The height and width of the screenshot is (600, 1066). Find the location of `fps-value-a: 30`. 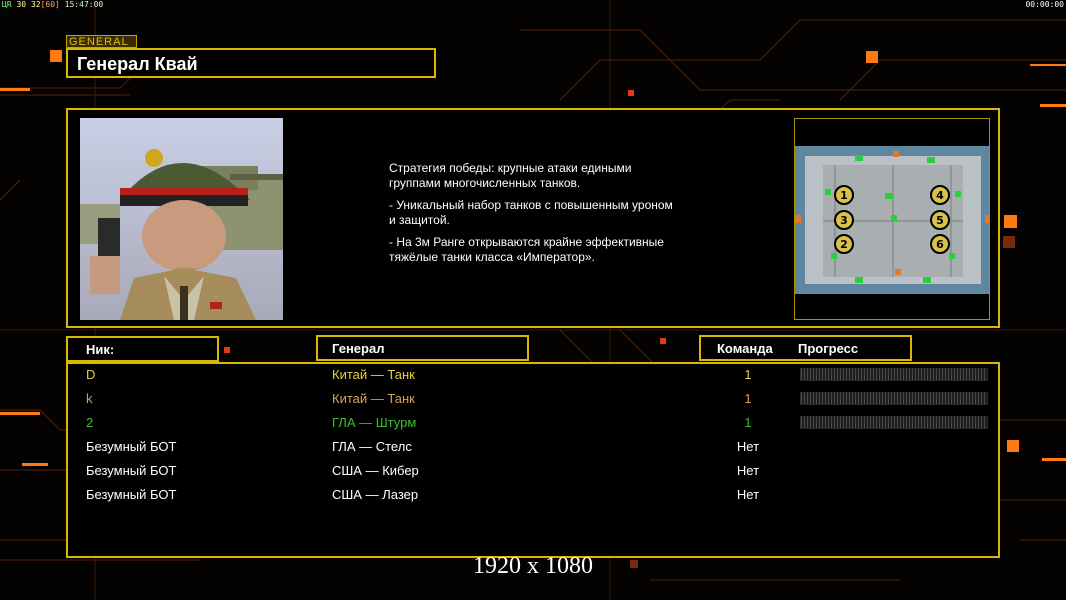

fps-value-a: 30 is located at coordinates (21, 4).